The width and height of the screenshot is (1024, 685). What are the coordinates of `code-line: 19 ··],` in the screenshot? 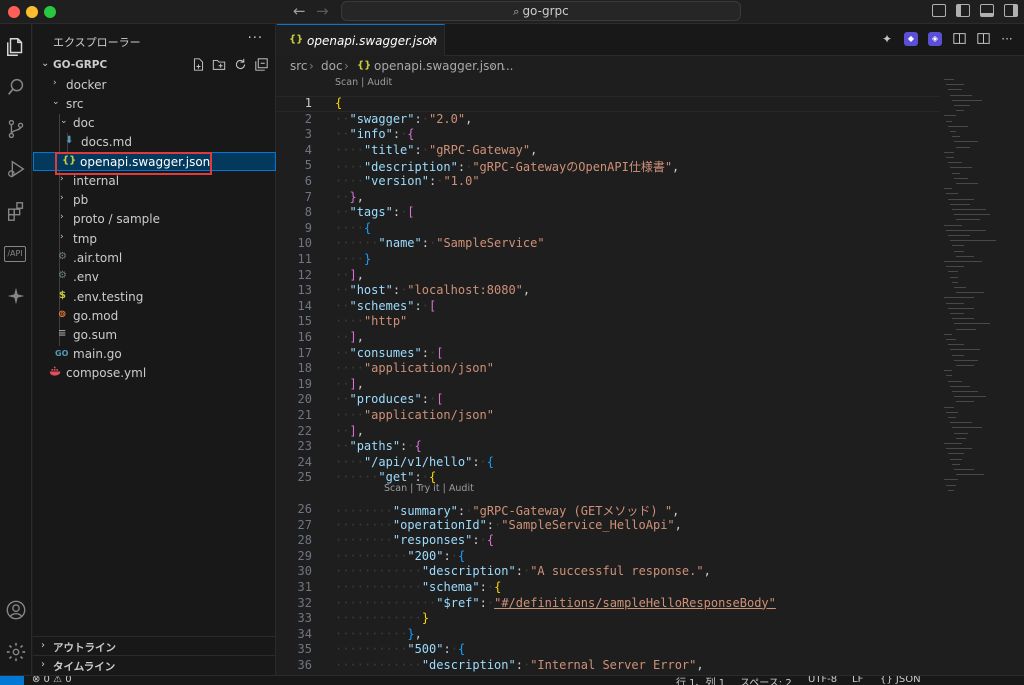 It's located at (608, 385).